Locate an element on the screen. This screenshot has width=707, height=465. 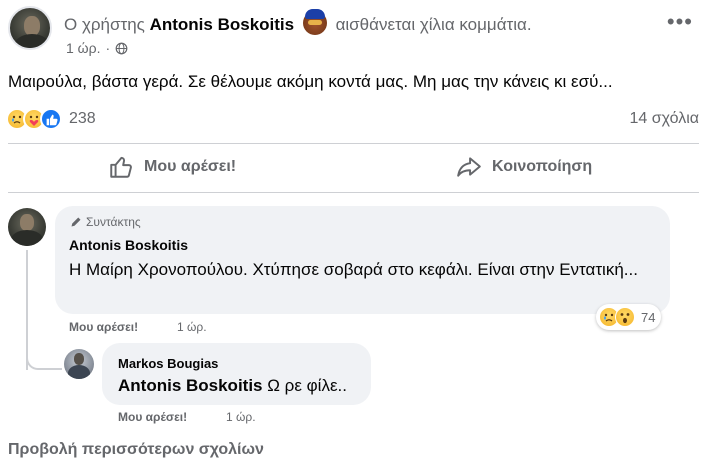
comment-like-button: Μου αρέσει! is located at coordinates (103, 327).